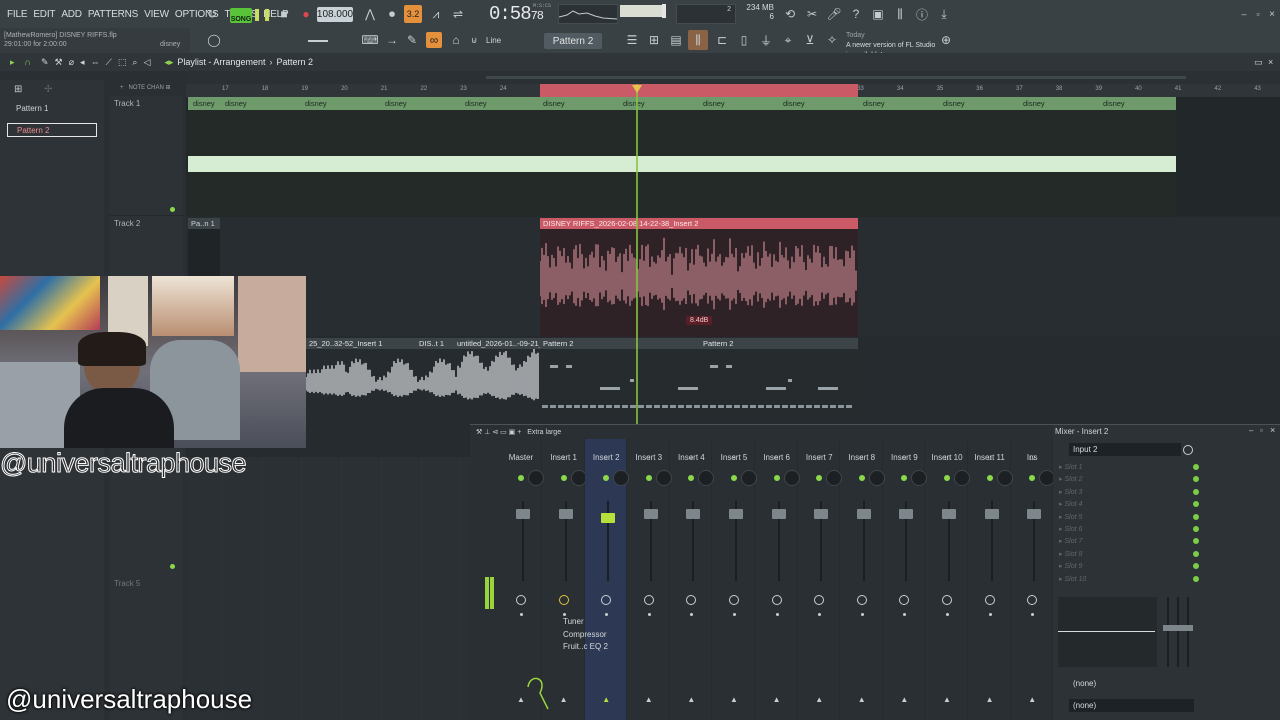 The width and height of the screenshot is (1280, 720). I want to click on panel-faders, so click(1177, 632).